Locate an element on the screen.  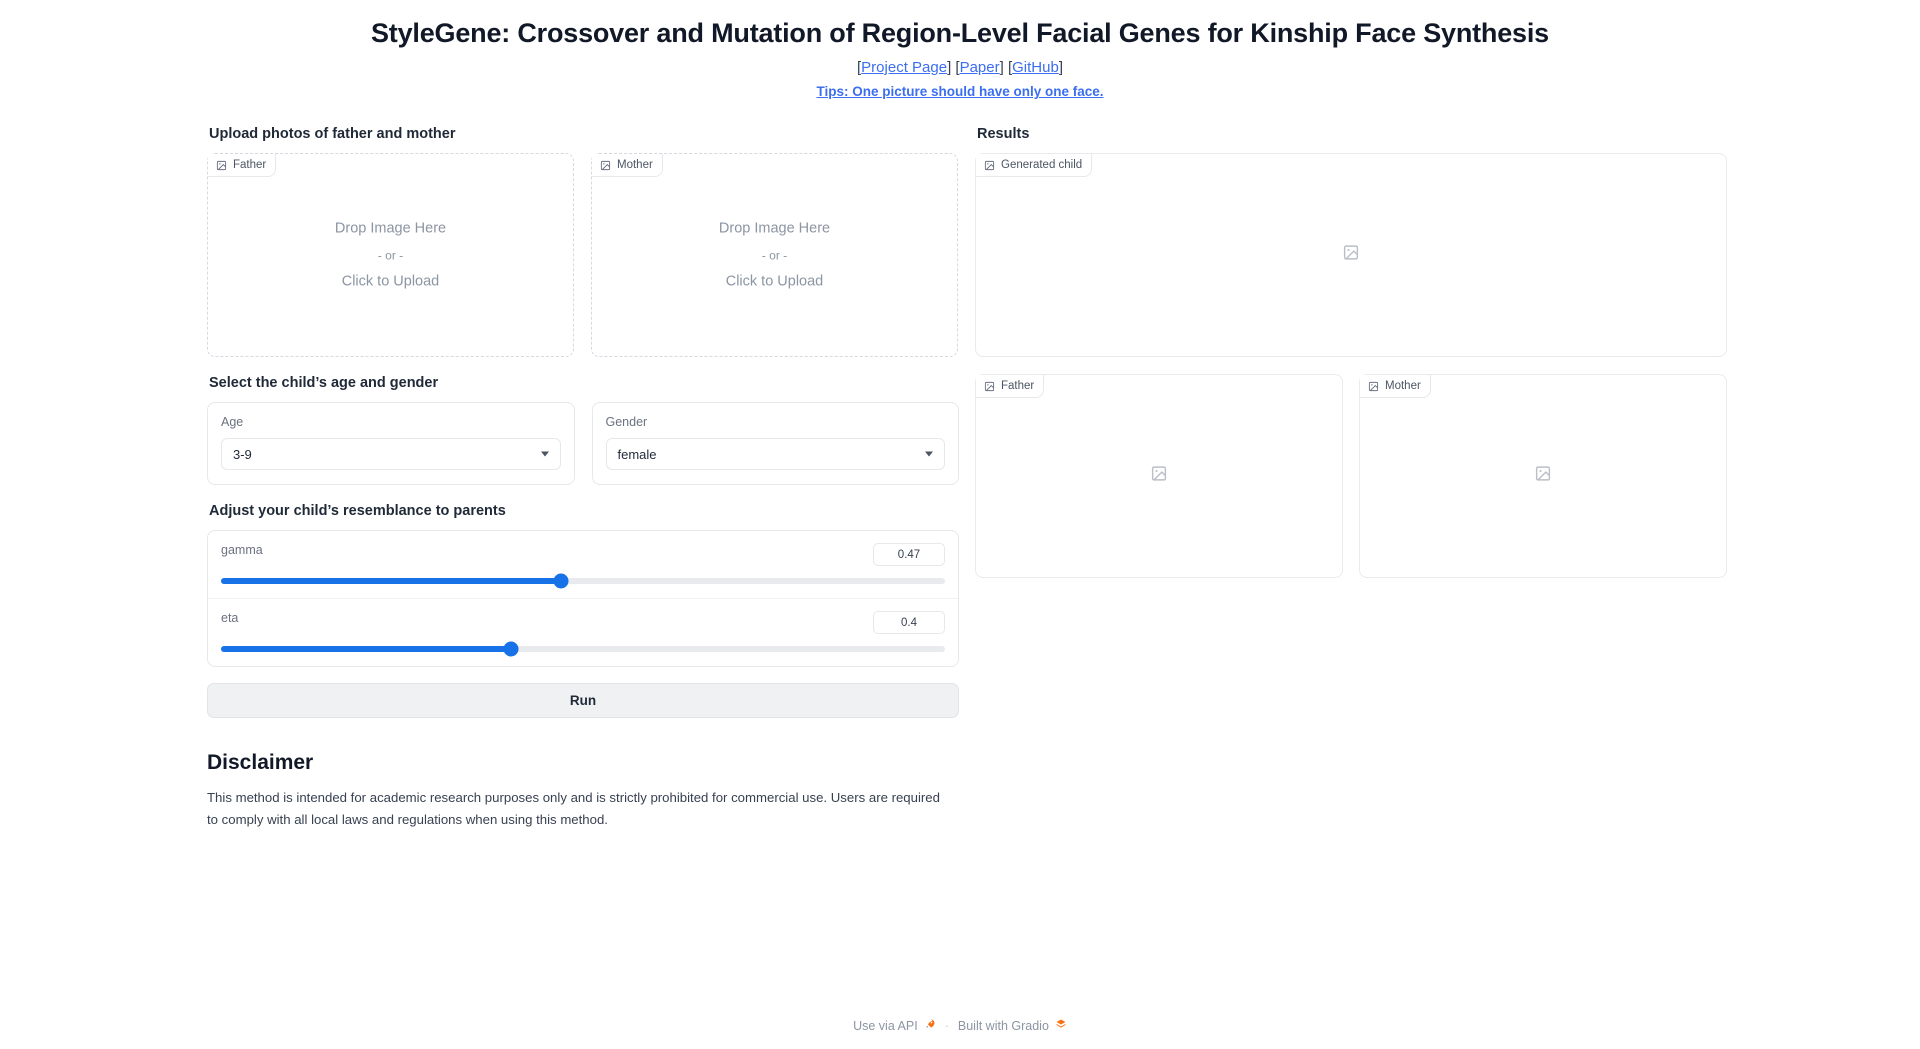
gender-select: female is located at coordinates (775, 454).